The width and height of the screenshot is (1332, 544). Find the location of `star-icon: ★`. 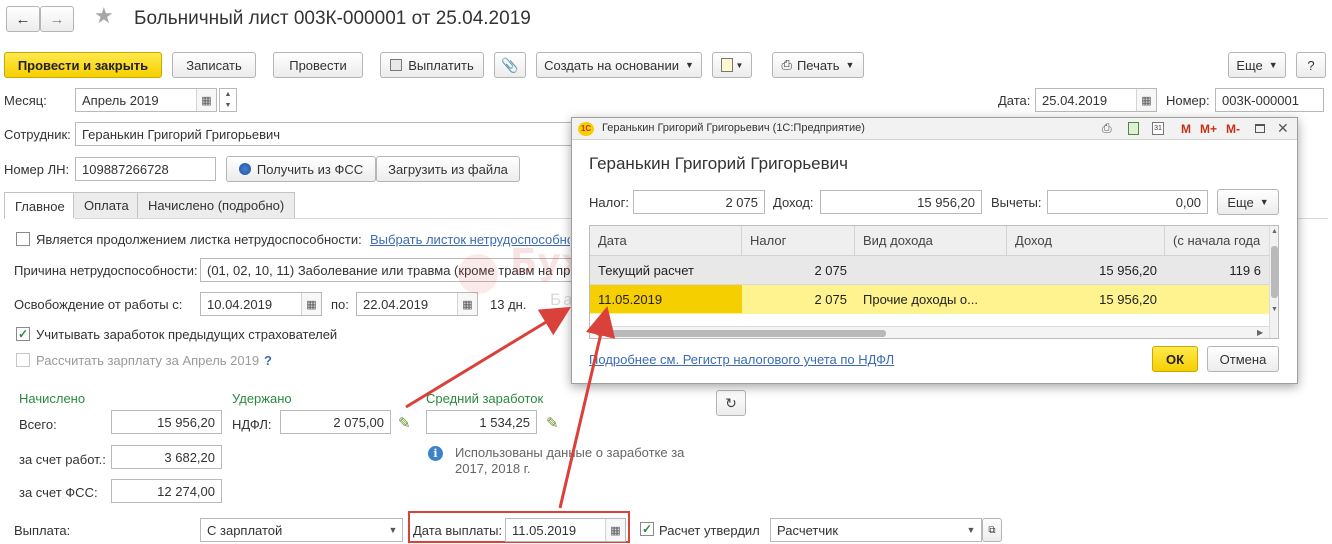

star-icon: ★ is located at coordinates (104, 16).